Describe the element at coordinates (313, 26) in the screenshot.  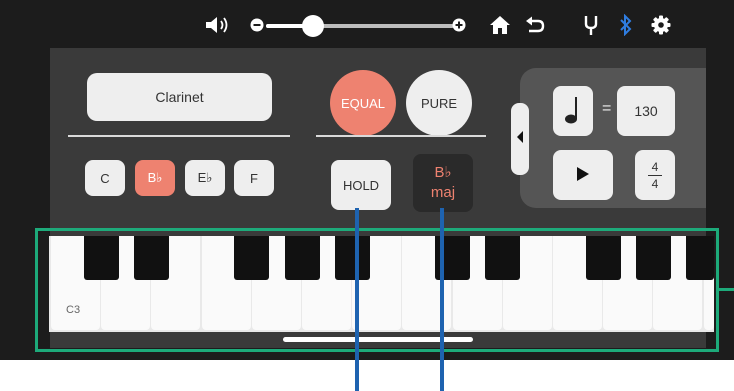
I see `volume-slider-knob` at that location.